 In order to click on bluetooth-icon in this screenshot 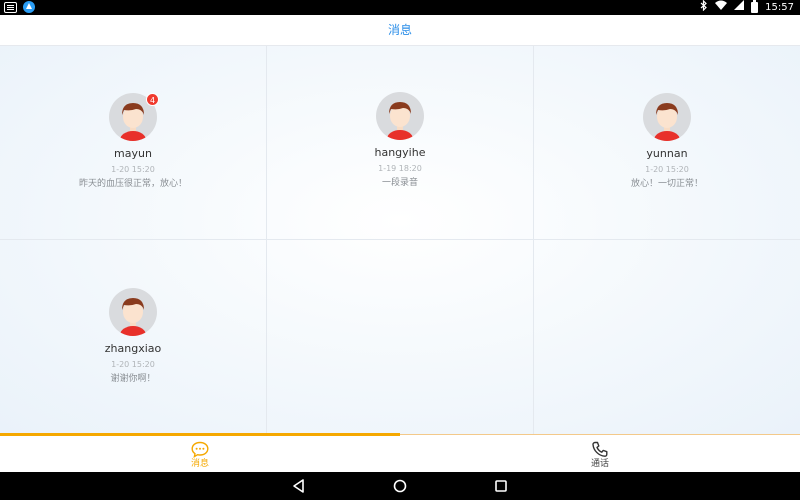, I will do `click(704, 8)`.